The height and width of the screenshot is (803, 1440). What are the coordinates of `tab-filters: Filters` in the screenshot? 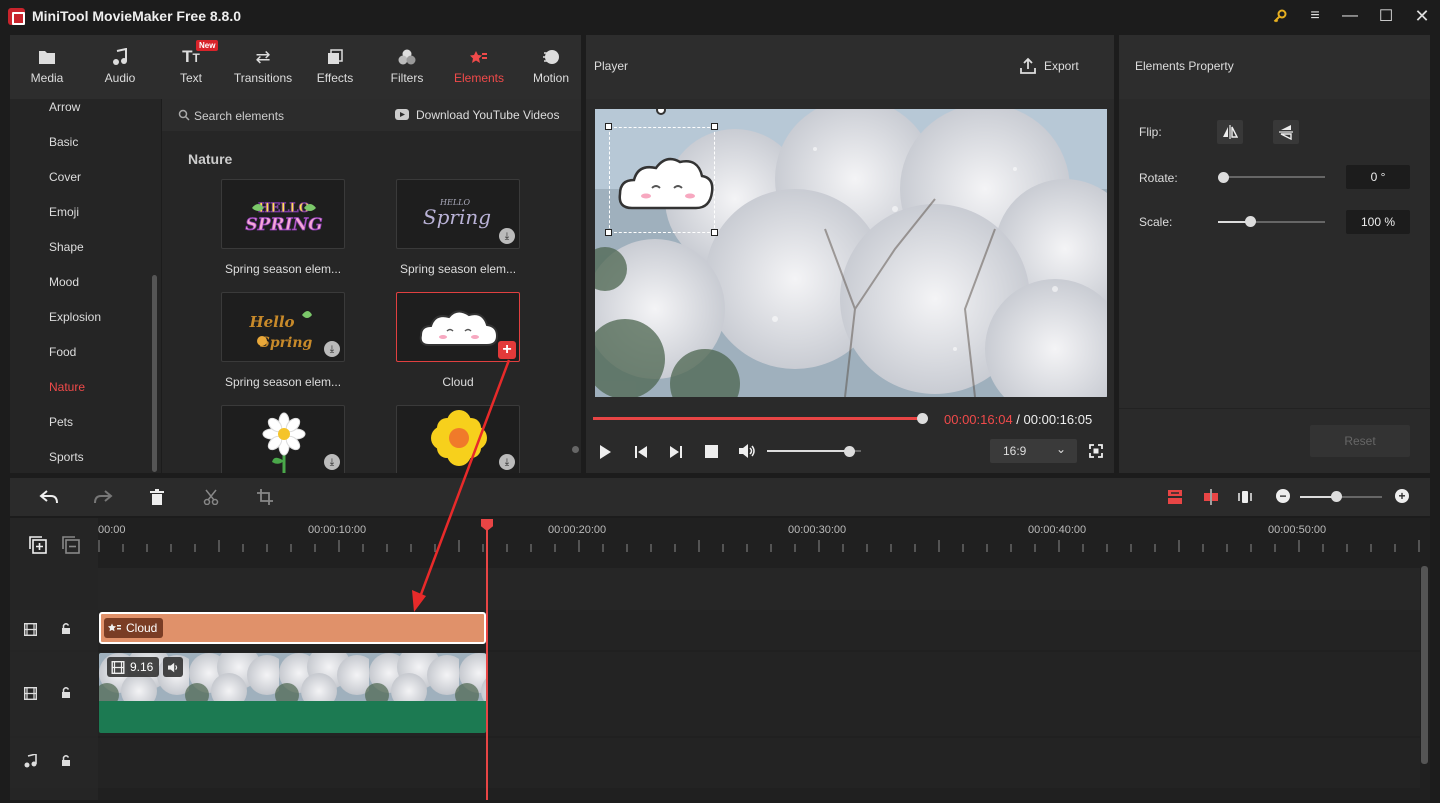 It's located at (407, 67).